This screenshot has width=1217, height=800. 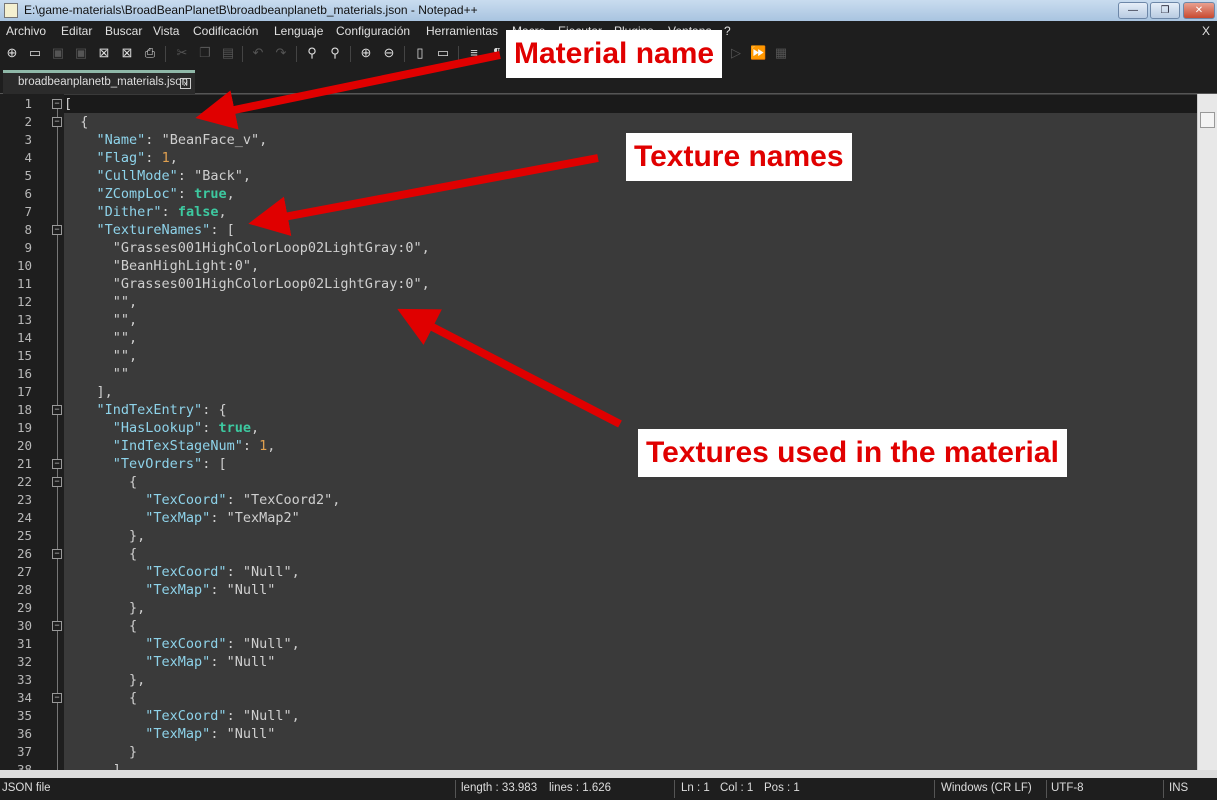 I want to click on arrow-material-name, so click(x=348, y=90).